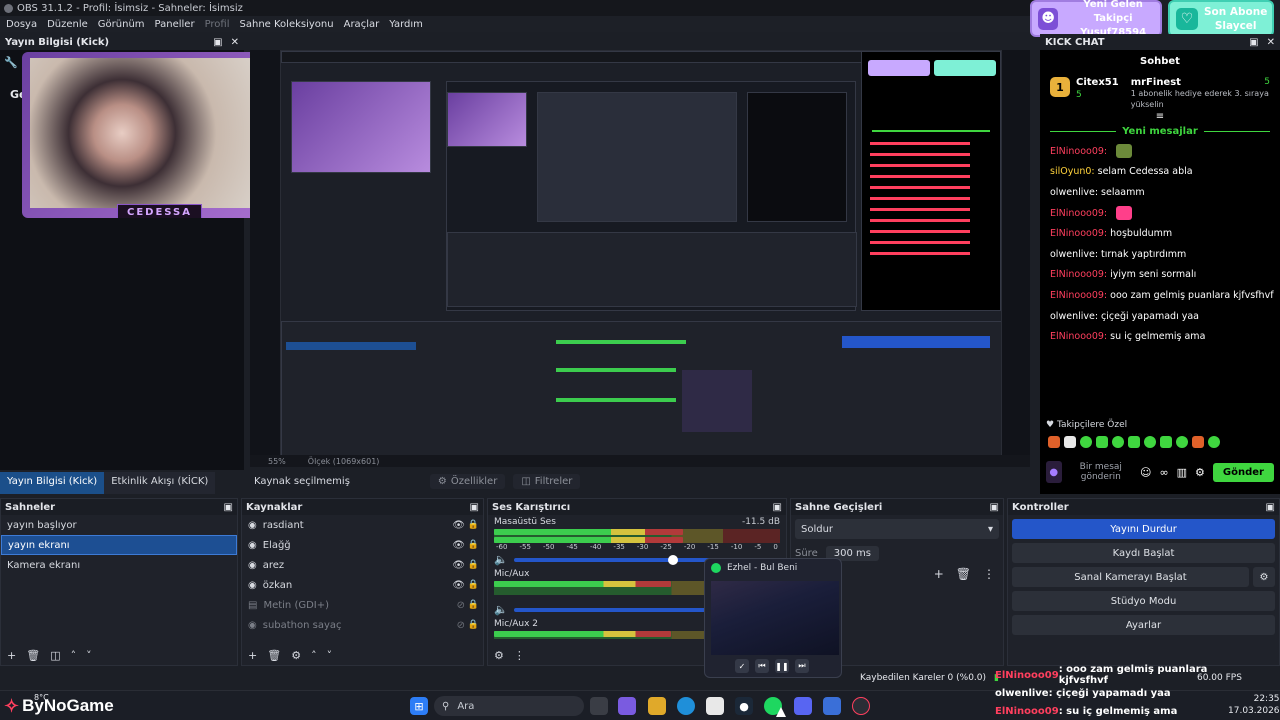 The height and width of the screenshot is (720, 1280). I want to click on source-item: ◉ rasdiant 👁 🔒, so click(362, 525).